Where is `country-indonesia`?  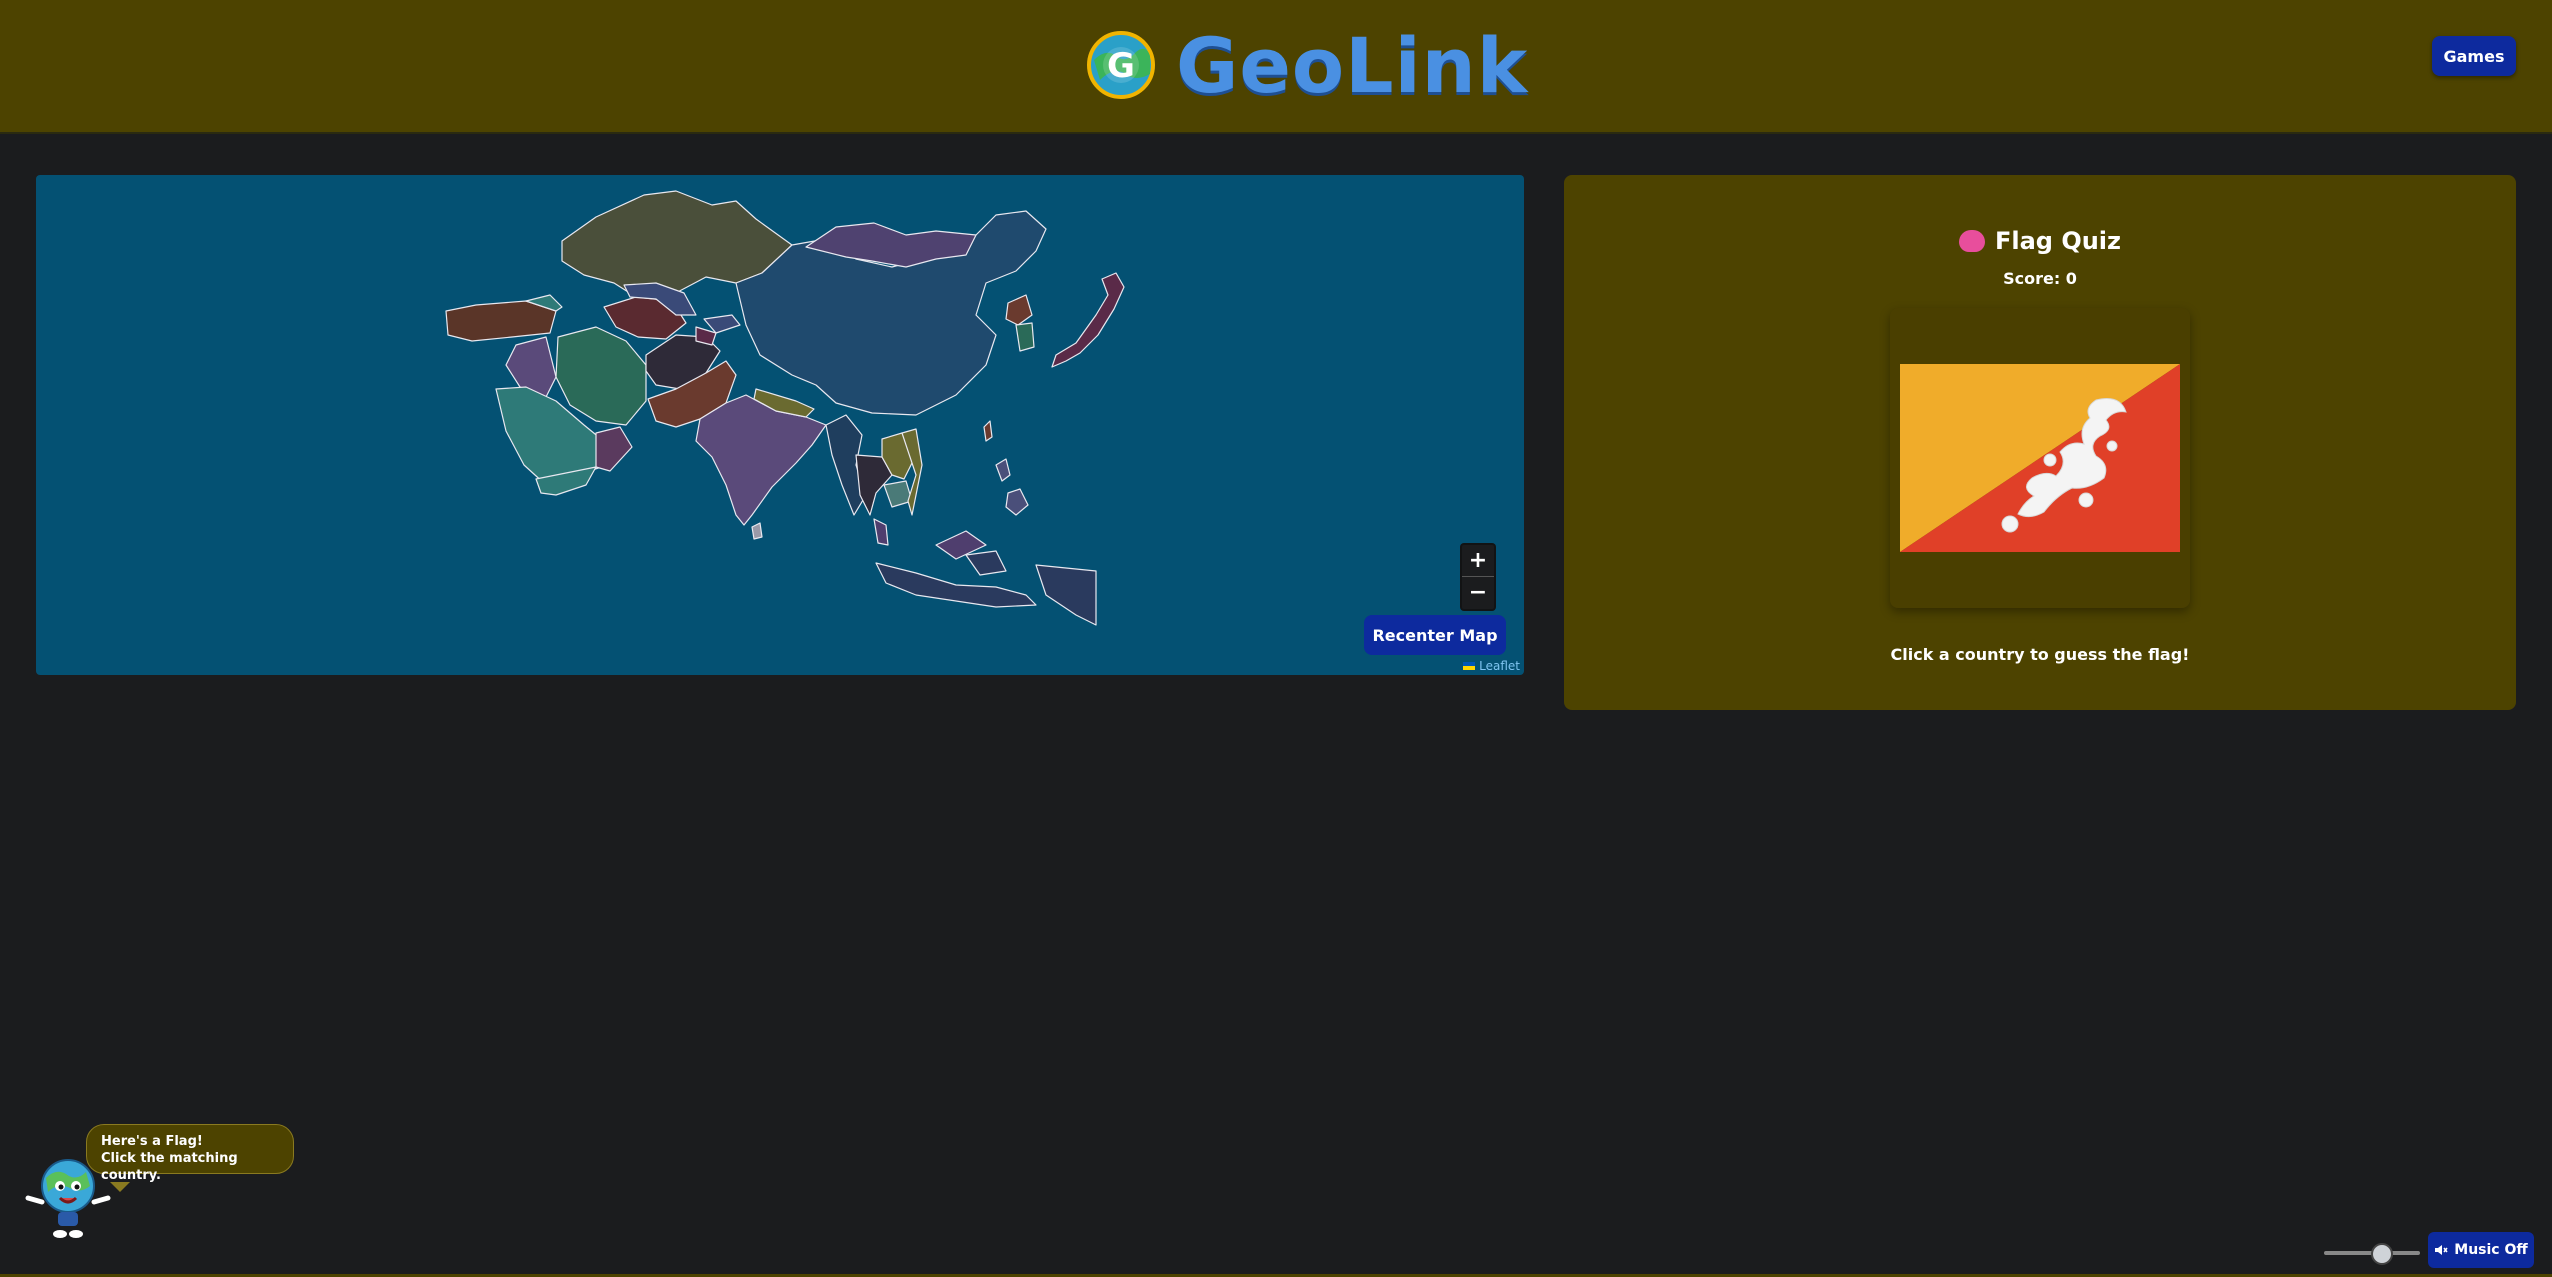
country-indonesia is located at coordinates (986, 588).